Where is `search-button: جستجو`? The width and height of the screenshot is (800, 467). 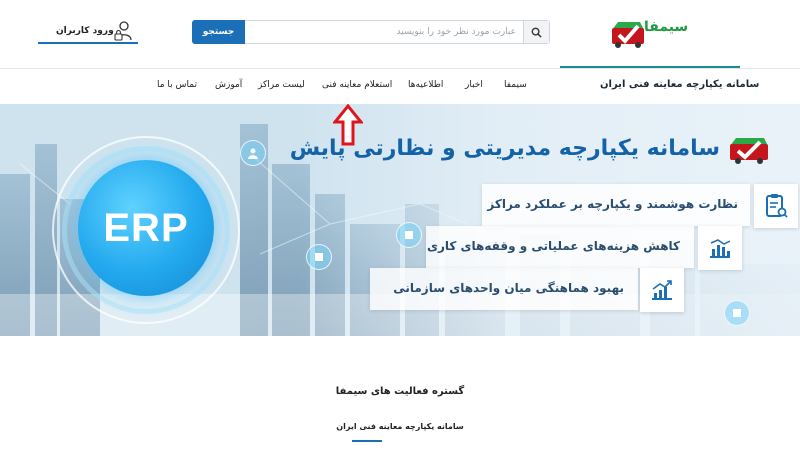
search-button: جستجو is located at coordinates (218, 32).